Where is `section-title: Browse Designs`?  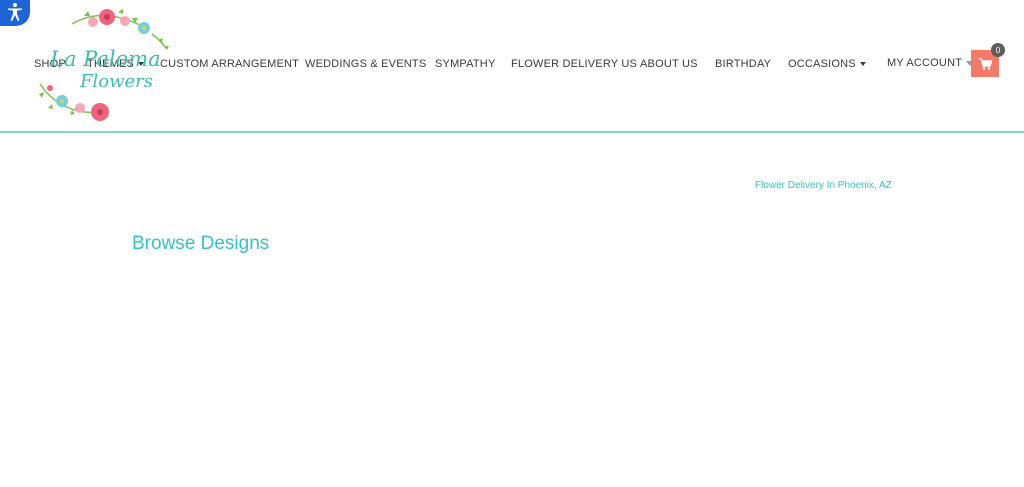
section-title: Browse Designs is located at coordinates (201, 243).